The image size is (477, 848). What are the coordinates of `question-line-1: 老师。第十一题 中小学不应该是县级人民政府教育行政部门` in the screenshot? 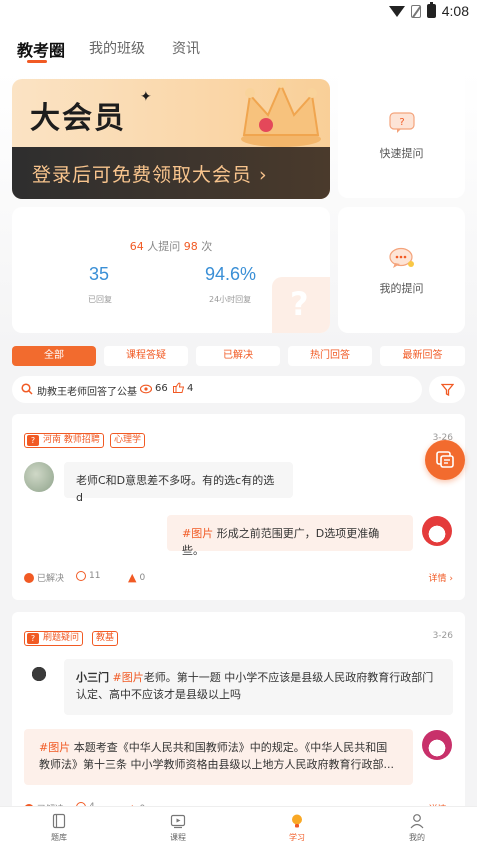 It's located at (288, 677).